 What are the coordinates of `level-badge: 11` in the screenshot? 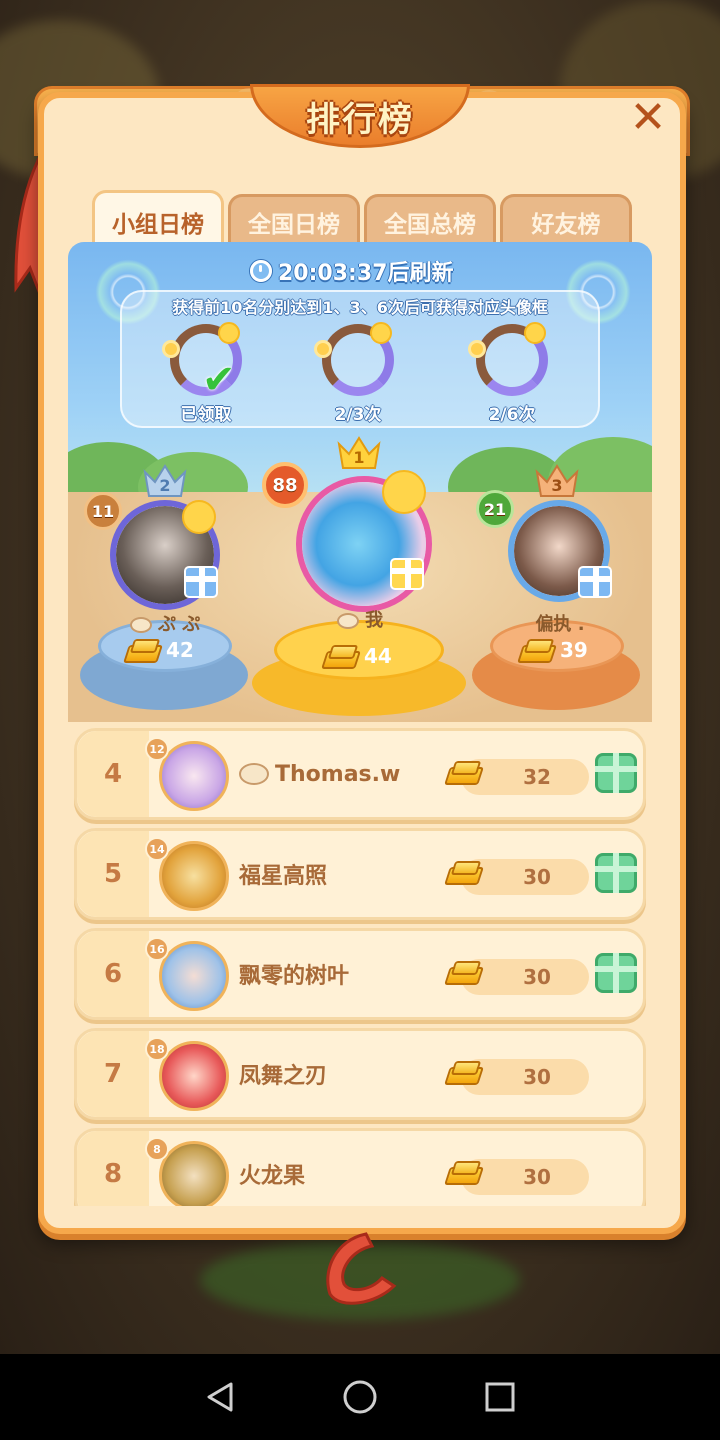 It's located at (103, 511).